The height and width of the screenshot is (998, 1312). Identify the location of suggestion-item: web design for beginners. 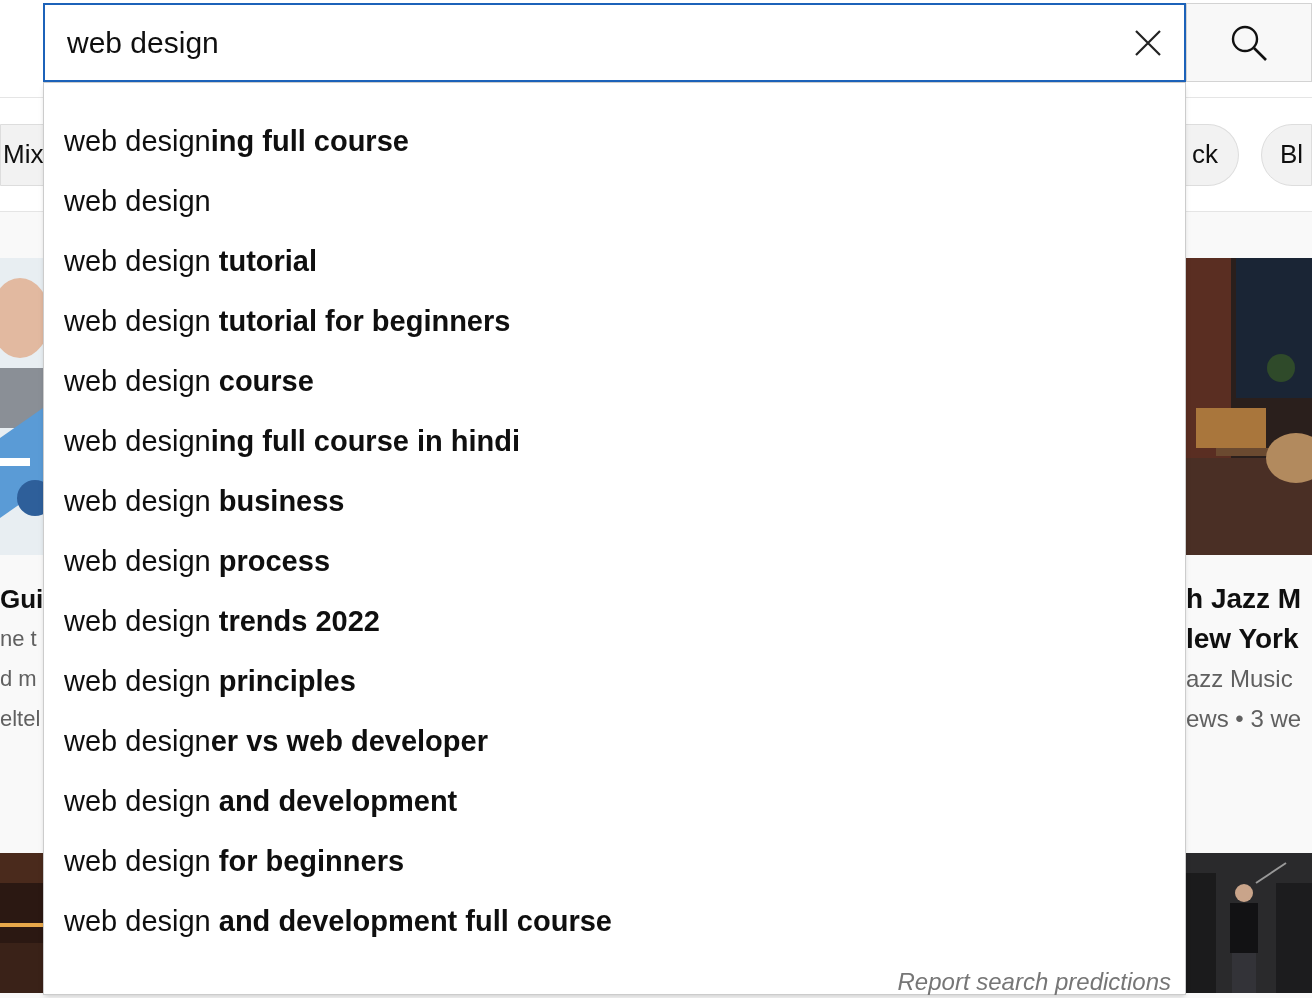
(614, 862).